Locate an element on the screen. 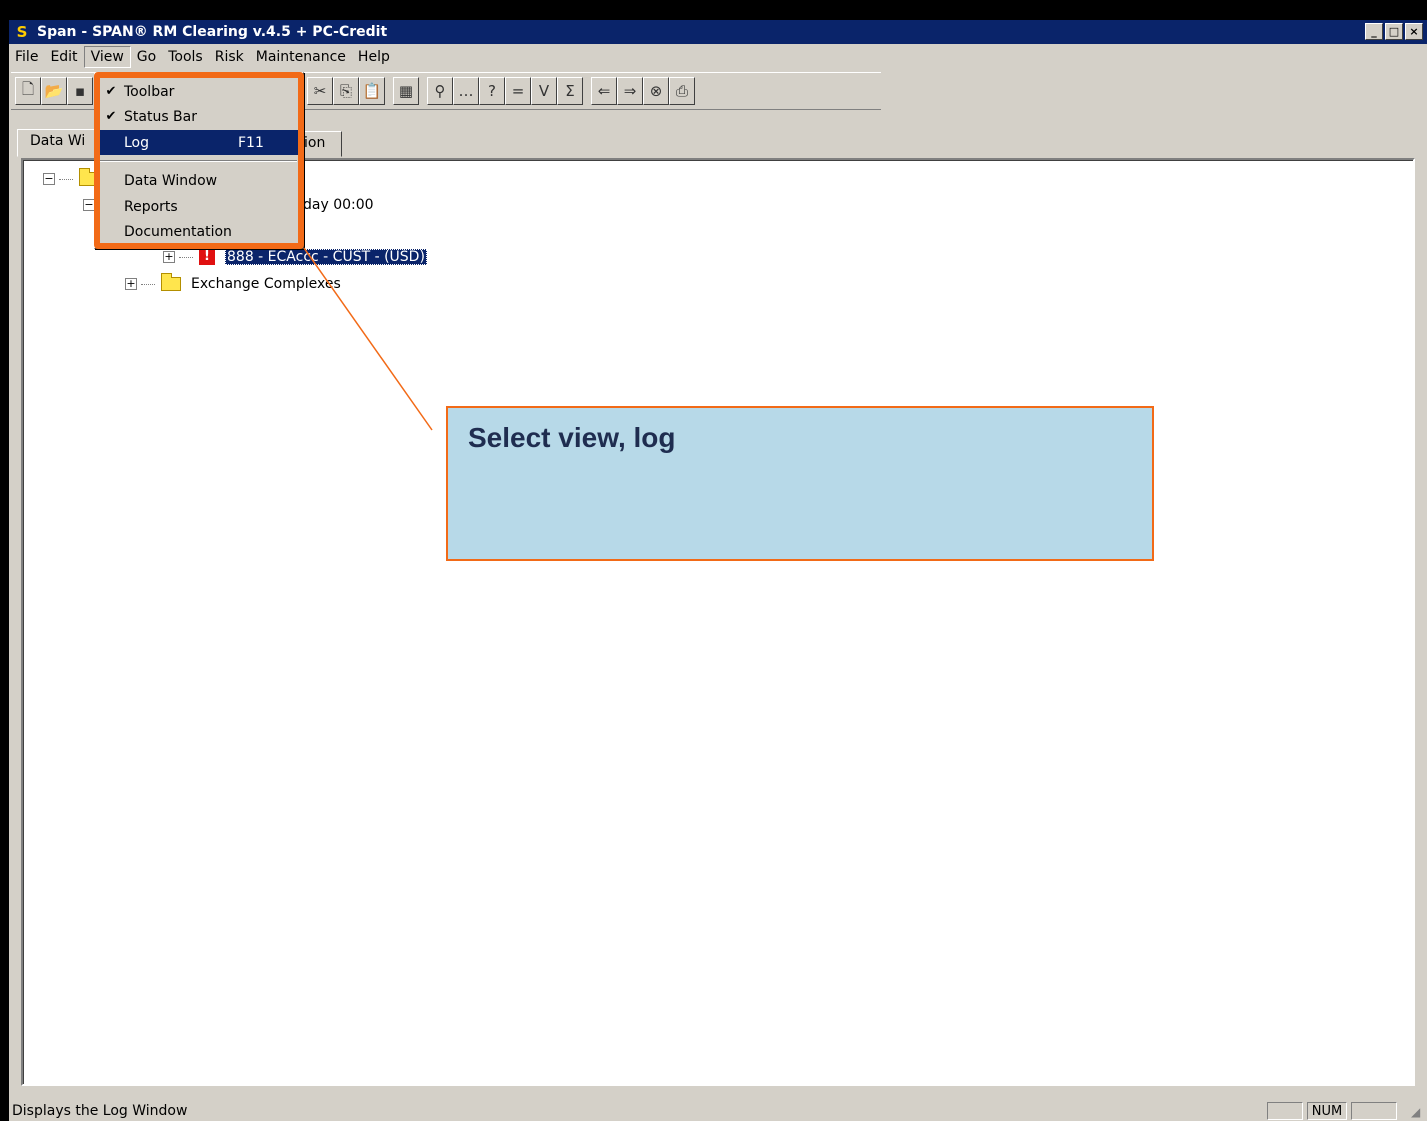 This screenshot has height=1121, width=1427. menu-separator is located at coordinates (198, 161).